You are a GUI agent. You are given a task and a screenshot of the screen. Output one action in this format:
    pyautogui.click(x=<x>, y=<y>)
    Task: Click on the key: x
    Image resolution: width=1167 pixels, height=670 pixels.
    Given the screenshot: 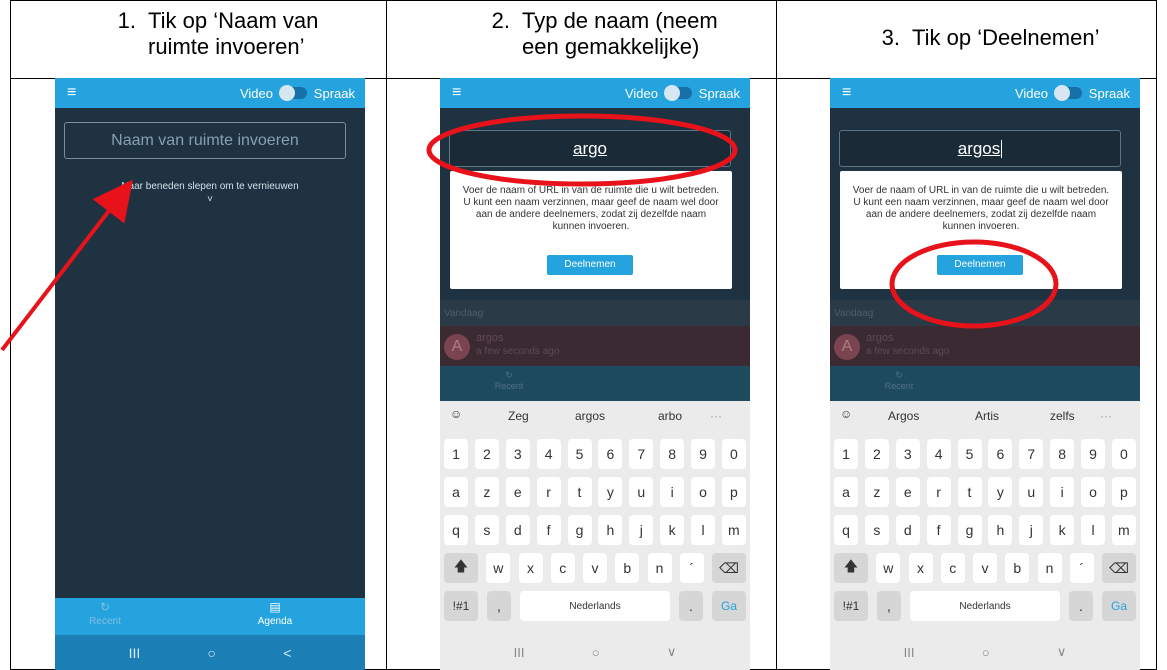 What is the action you would take?
    pyautogui.click(x=920, y=568)
    